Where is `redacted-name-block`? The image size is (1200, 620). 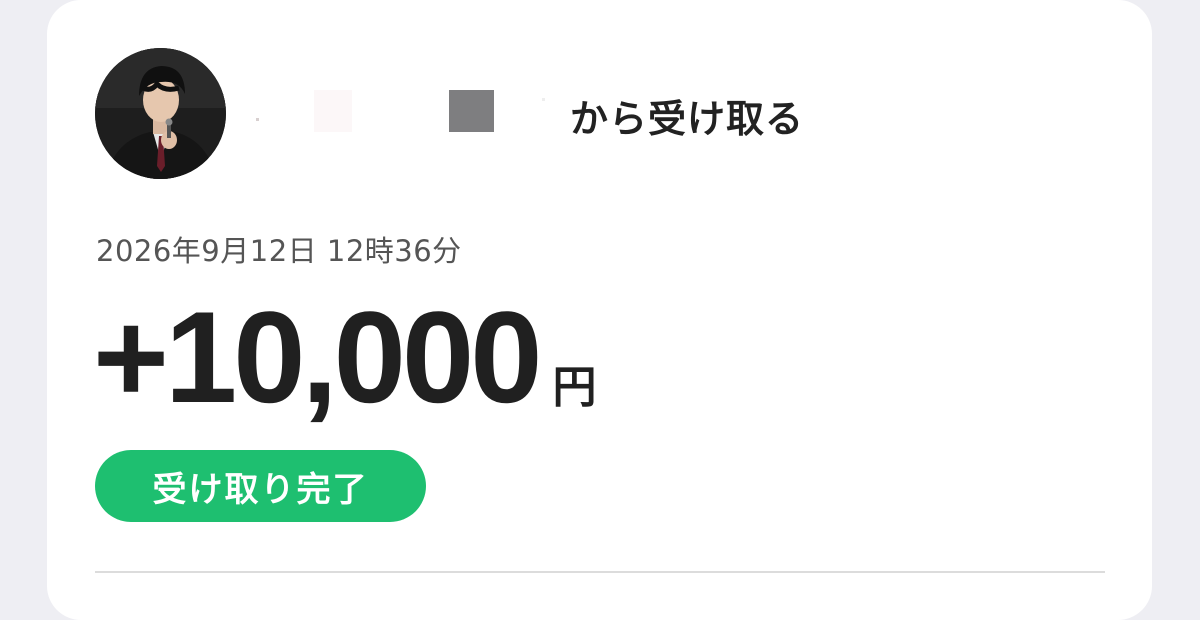
redacted-name-block is located at coordinates (471, 111).